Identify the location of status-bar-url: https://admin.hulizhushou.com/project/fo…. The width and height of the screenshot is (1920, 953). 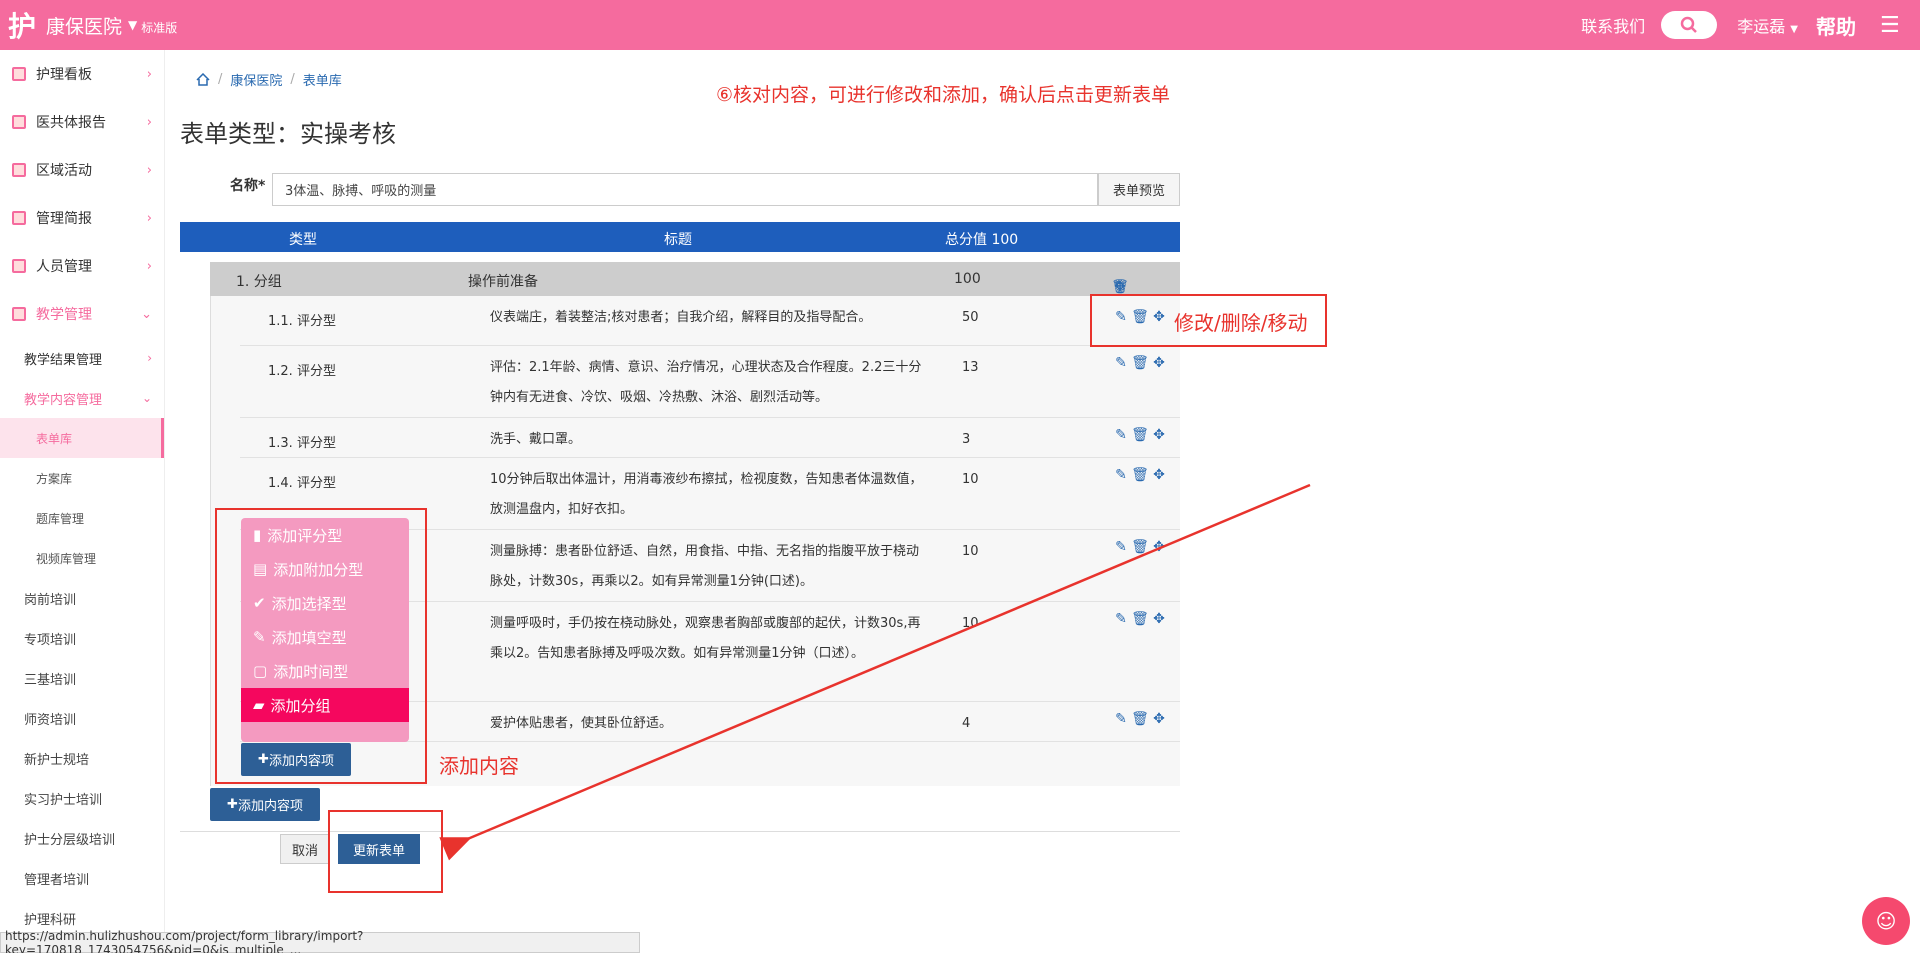
(320, 941).